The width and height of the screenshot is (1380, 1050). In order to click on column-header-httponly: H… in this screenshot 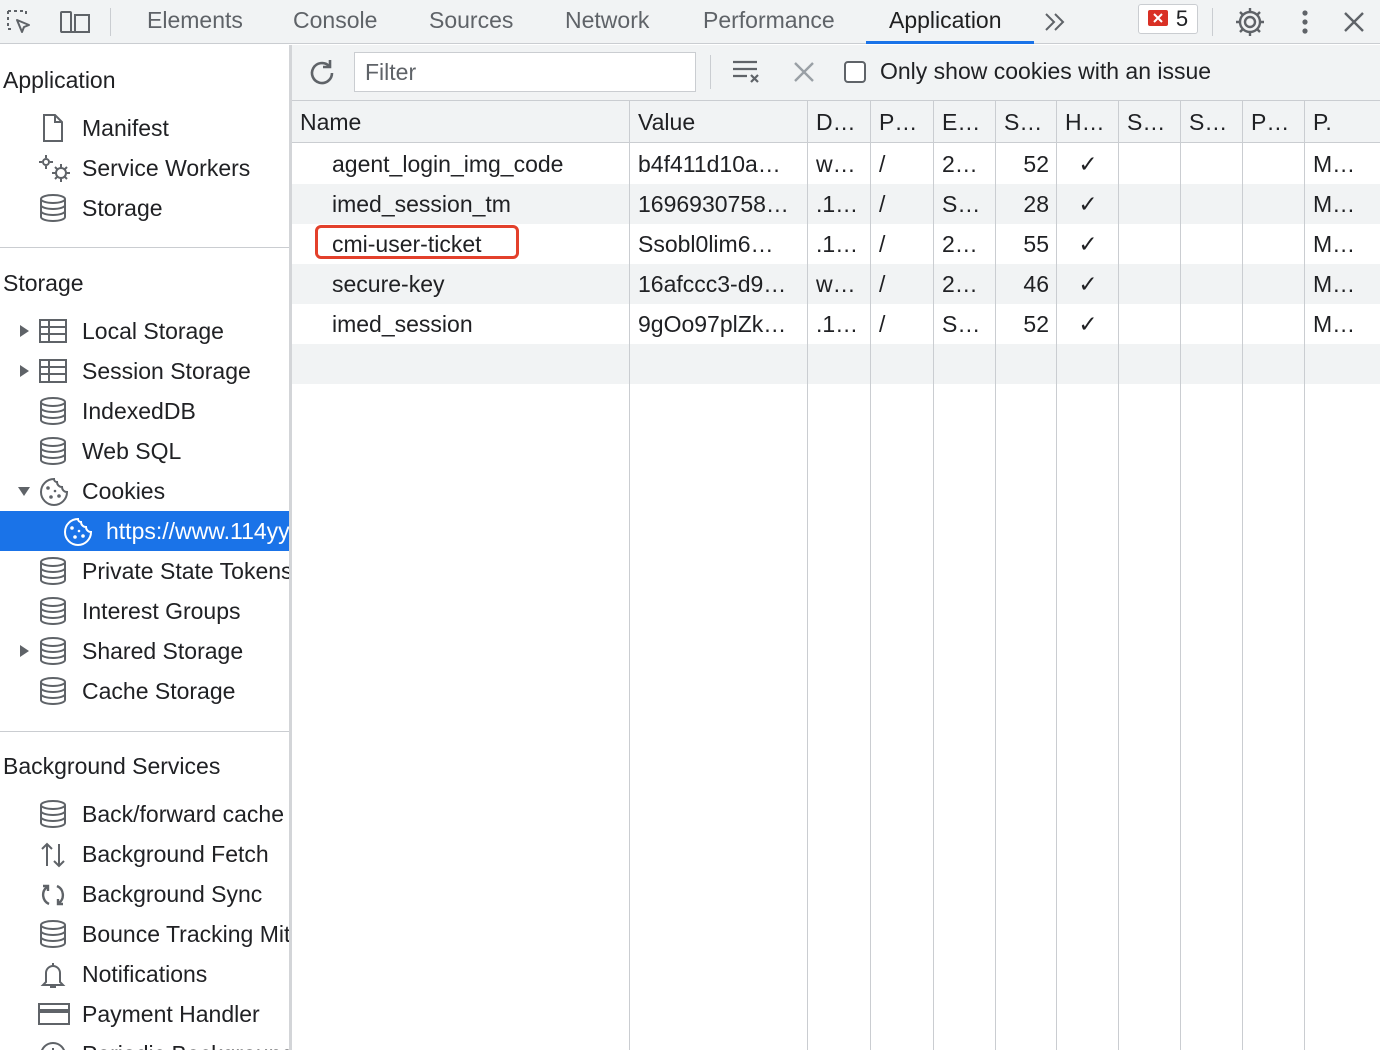, I will do `click(1088, 122)`.